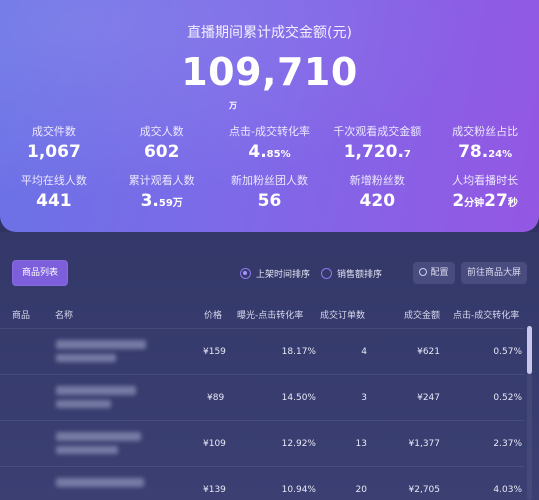 The image size is (539, 500). What do you see at coordinates (377, 201) in the screenshot?
I see `metric-value: 420` at bounding box center [377, 201].